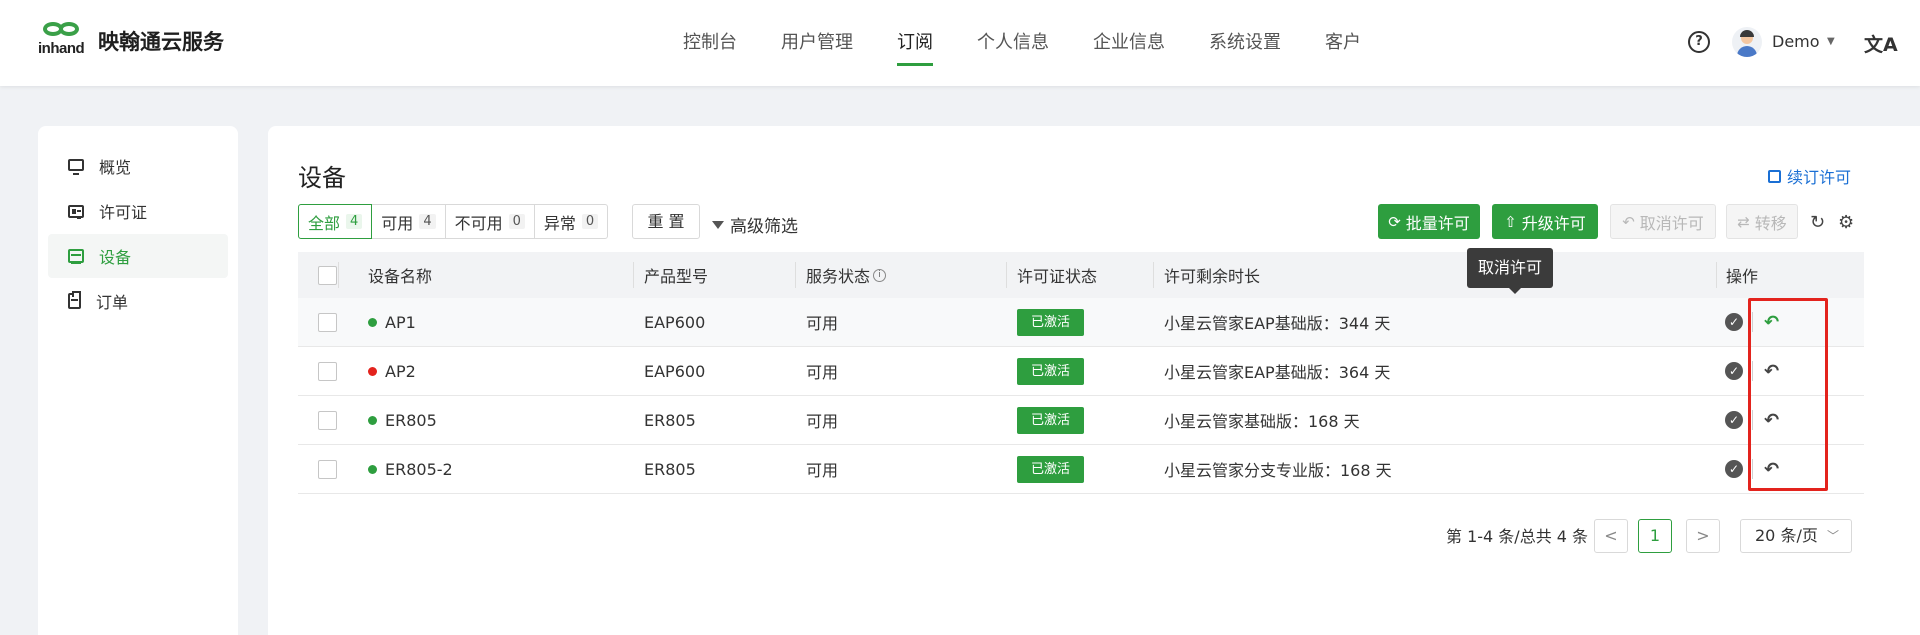 The image size is (1920, 635). Describe the element at coordinates (710, 43) in the screenshot. I see `nav-console: 控制台` at that location.